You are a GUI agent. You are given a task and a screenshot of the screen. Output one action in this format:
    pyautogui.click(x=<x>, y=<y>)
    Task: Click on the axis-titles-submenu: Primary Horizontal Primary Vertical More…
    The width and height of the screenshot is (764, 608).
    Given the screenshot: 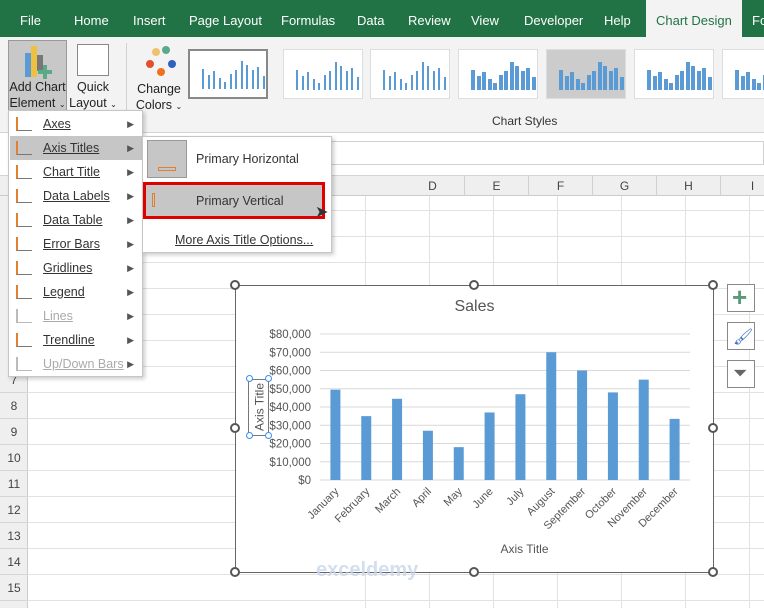 What is the action you would take?
    pyautogui.click(x=237, y=194)
    